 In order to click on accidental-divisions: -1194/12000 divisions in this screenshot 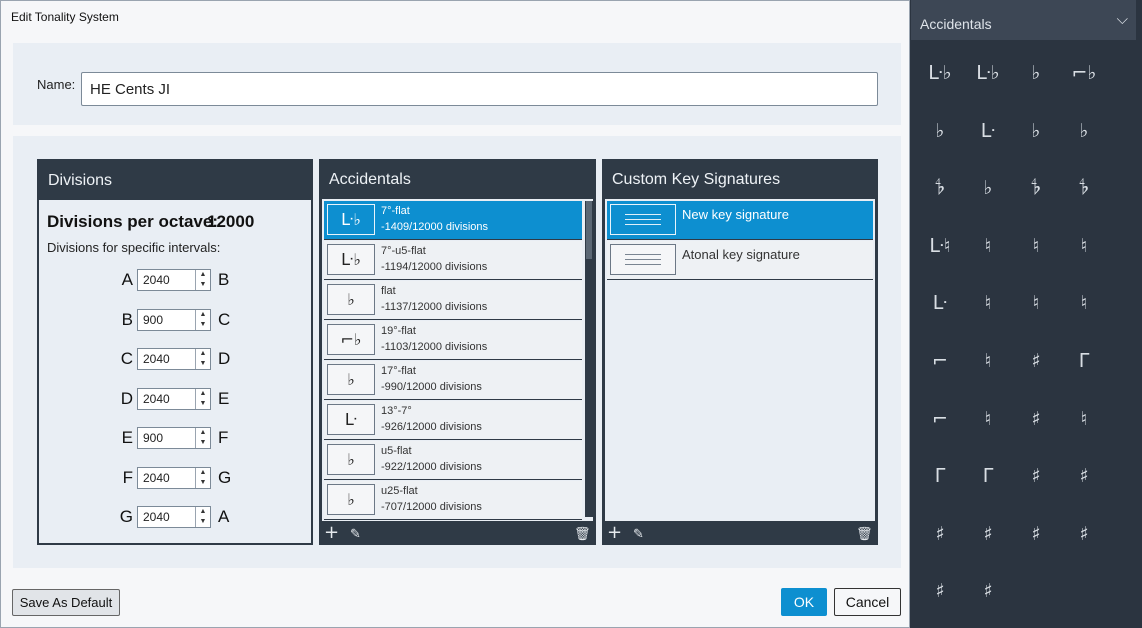, I will do `click(434, 267)`.